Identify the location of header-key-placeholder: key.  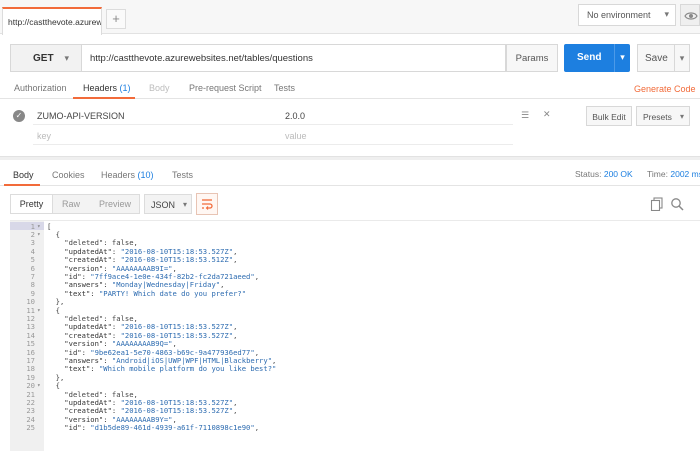
(44, 136).